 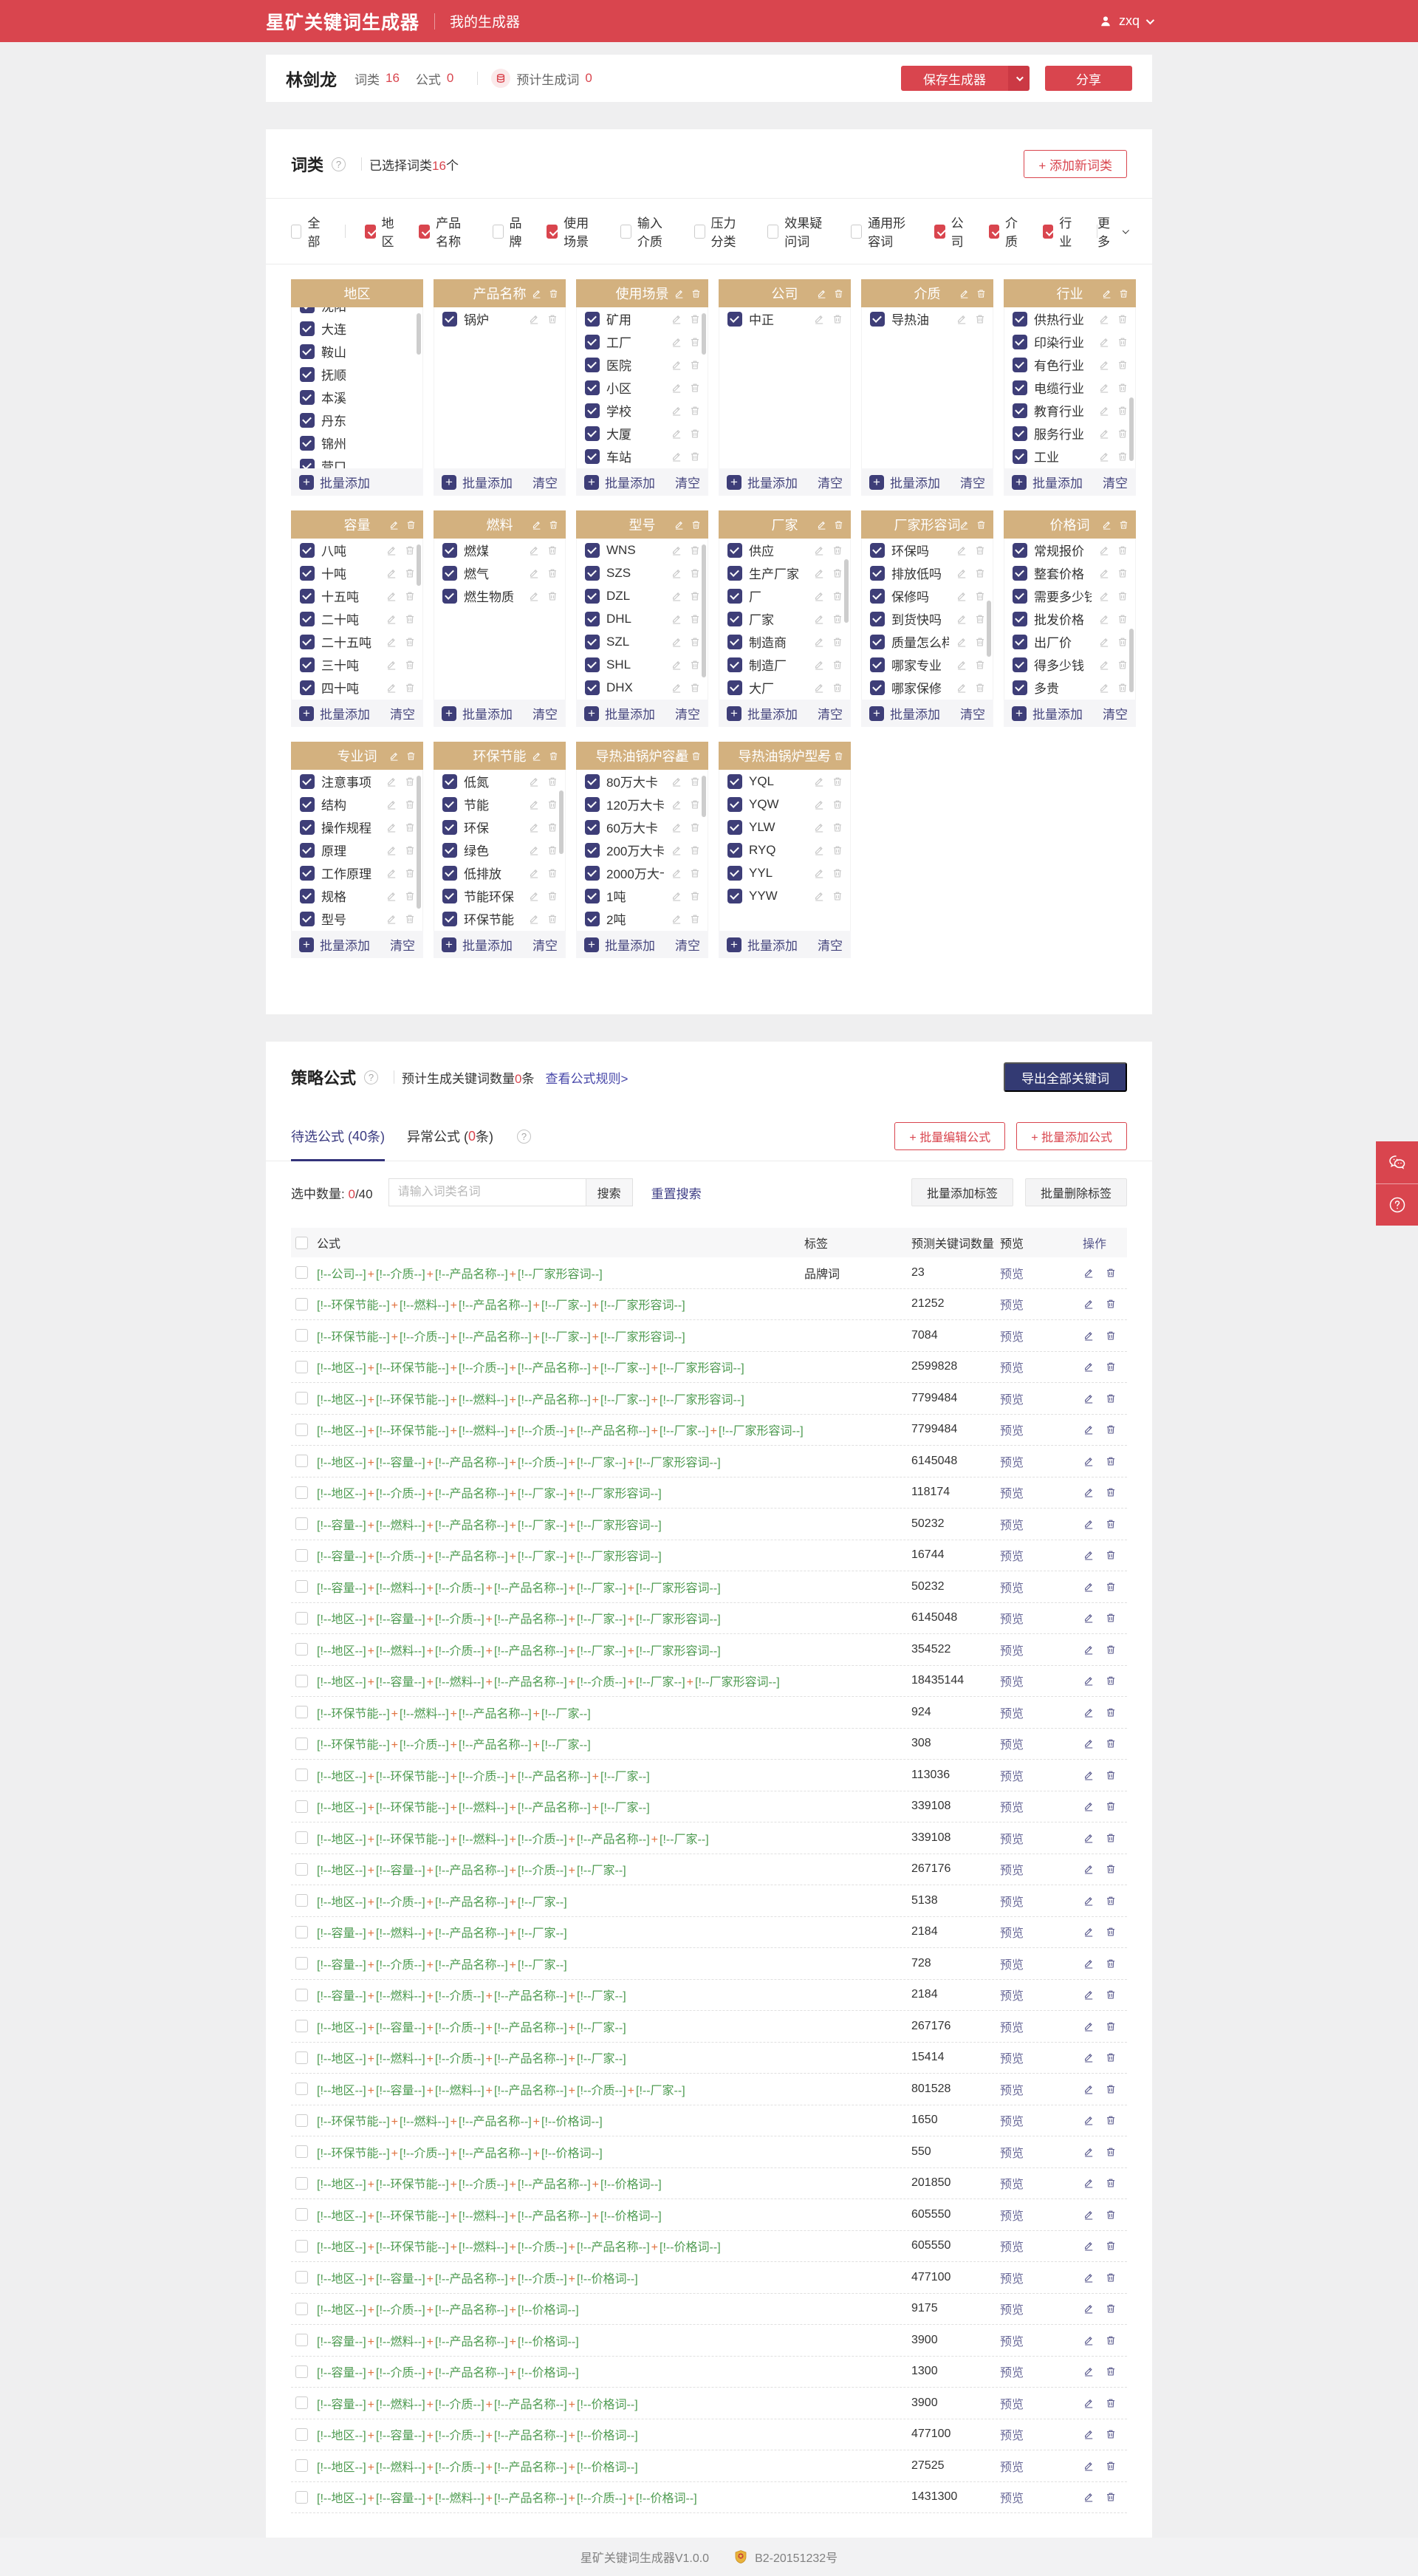 I want to click on filter-通用形容词: 通用形容词, so click(x=883, y=231).